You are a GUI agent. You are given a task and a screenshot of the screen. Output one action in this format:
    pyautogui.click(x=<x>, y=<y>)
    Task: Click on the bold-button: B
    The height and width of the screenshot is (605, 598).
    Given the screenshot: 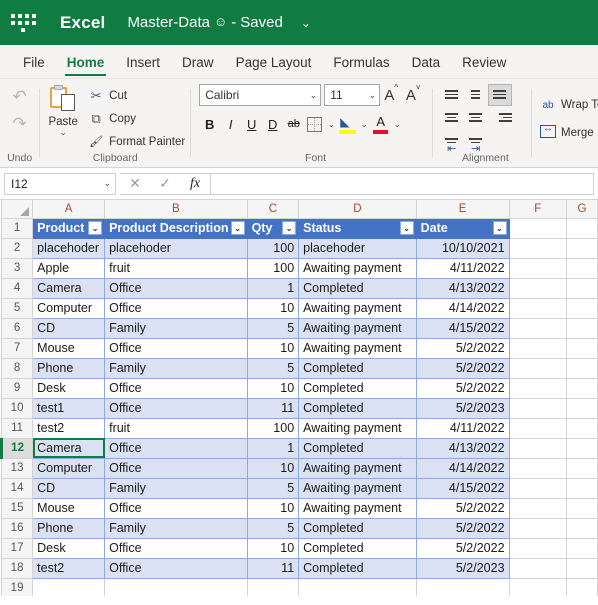 What is the action you would take?
    pyautogui.click(x=209, y=124)
    